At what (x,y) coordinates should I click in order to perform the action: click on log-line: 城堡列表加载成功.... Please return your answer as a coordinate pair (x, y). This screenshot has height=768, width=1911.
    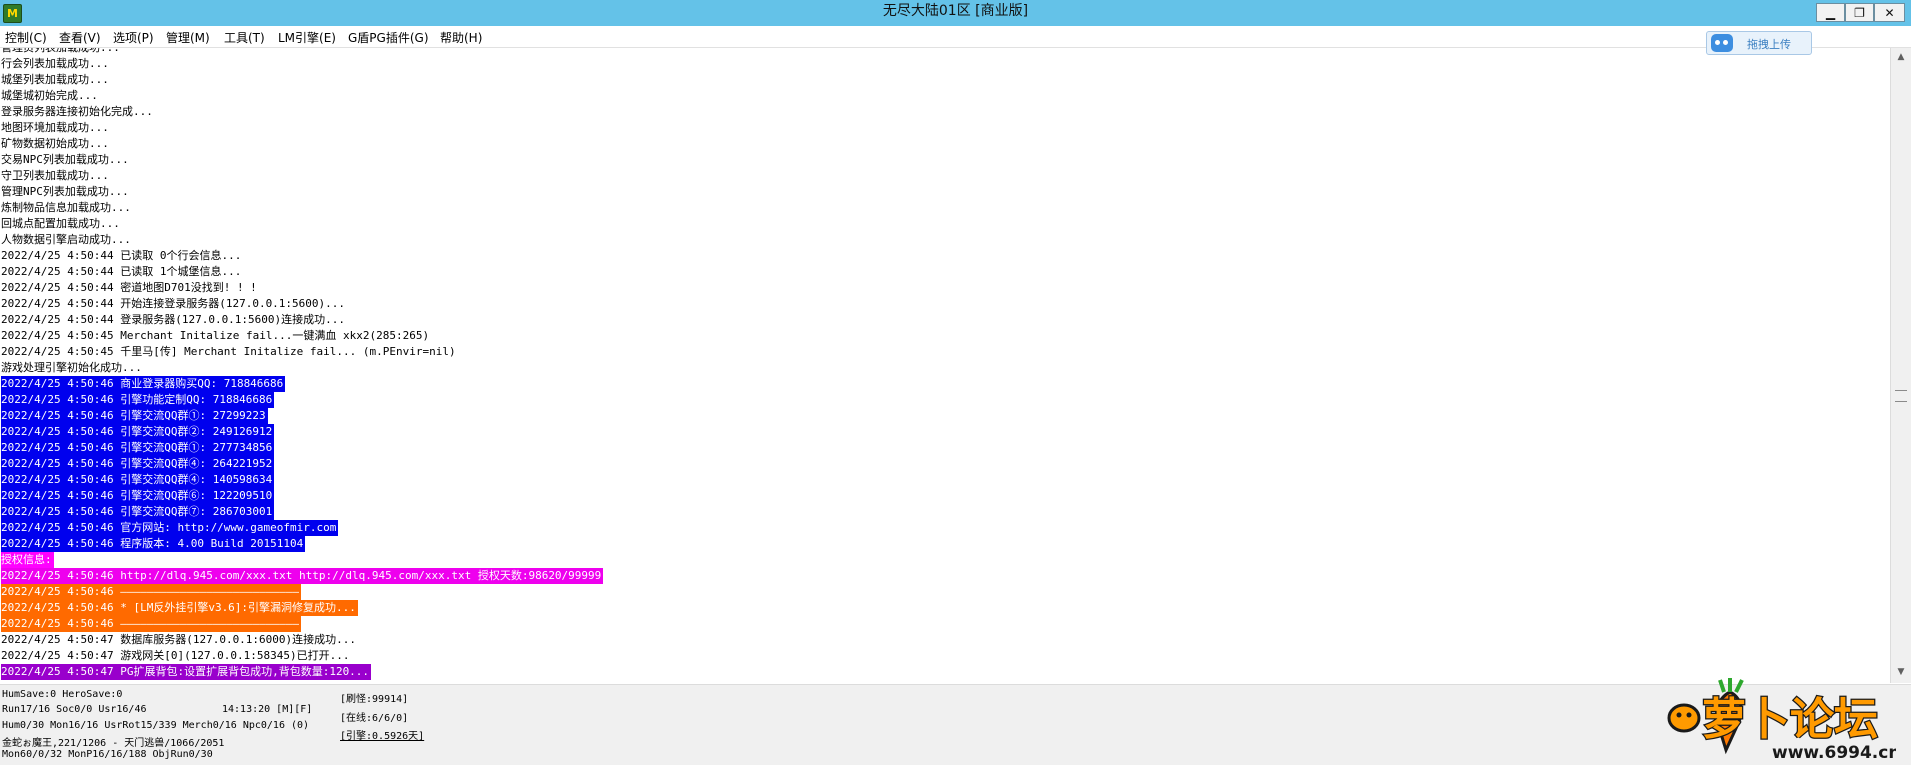
    Looking at the image, I should click on (302, 80).